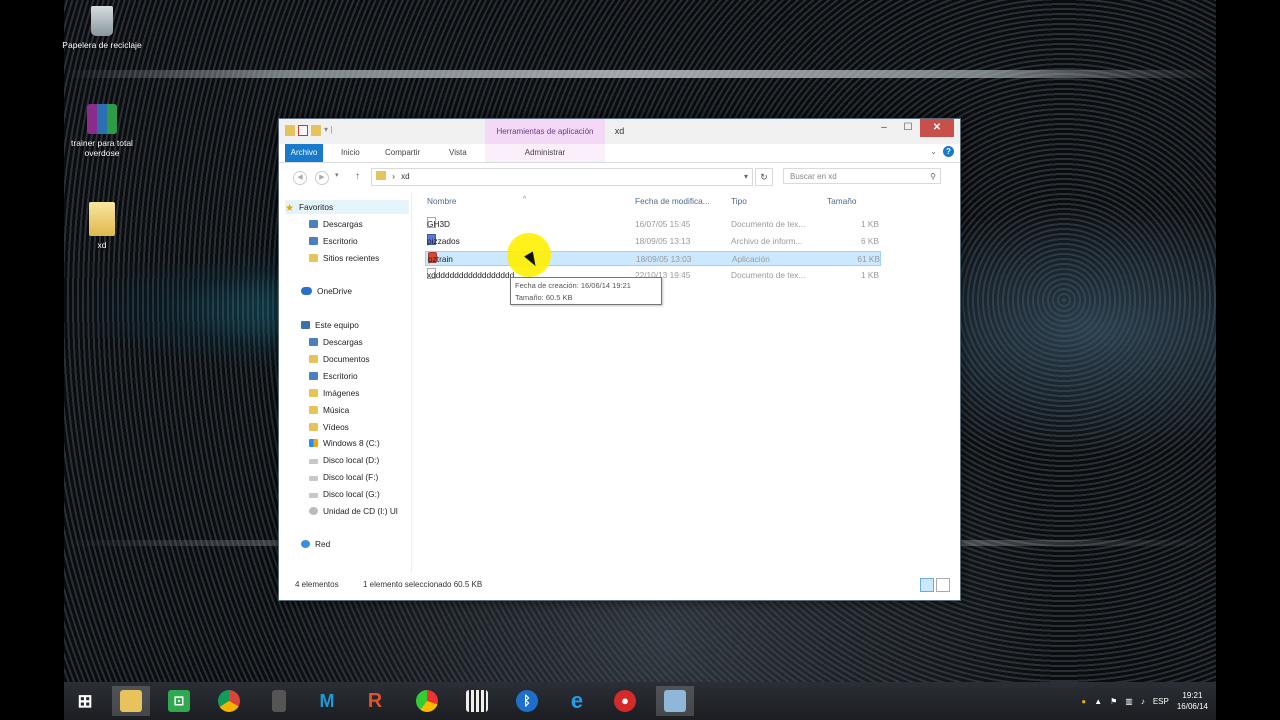 The width and height of the screenshot is (1280, 720). Describe the element at coordinates (746, 177) in the screenshot. I see `address-dropdown-icon: ▾` at that location.